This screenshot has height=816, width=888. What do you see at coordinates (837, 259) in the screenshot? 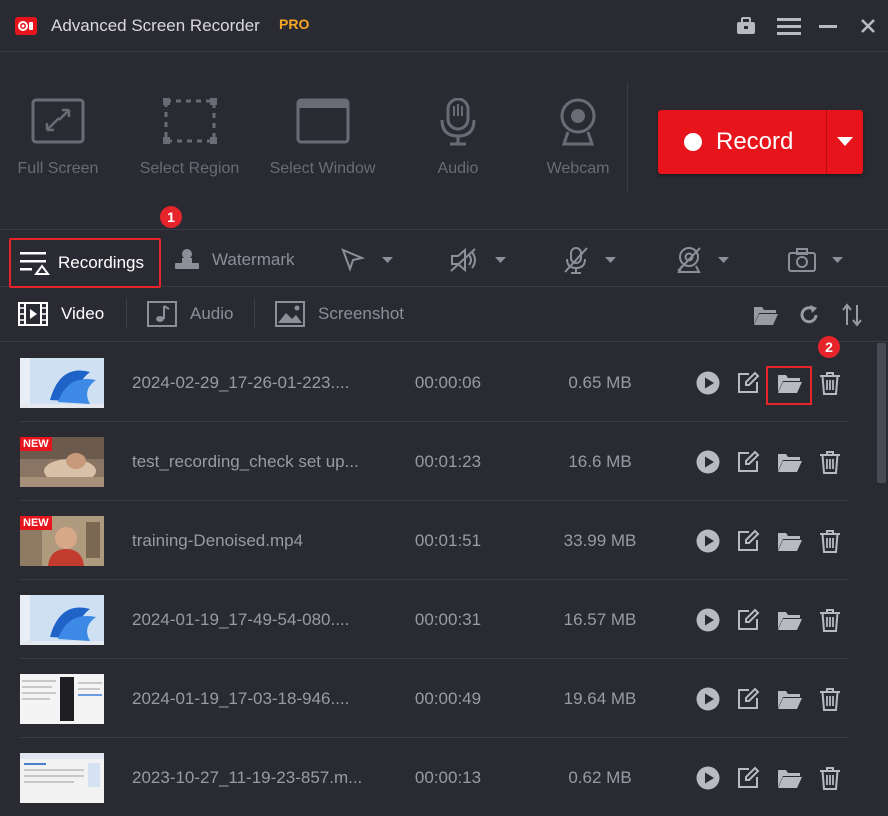
I see `chevron-down-icon` at bounding box center [837, 259].